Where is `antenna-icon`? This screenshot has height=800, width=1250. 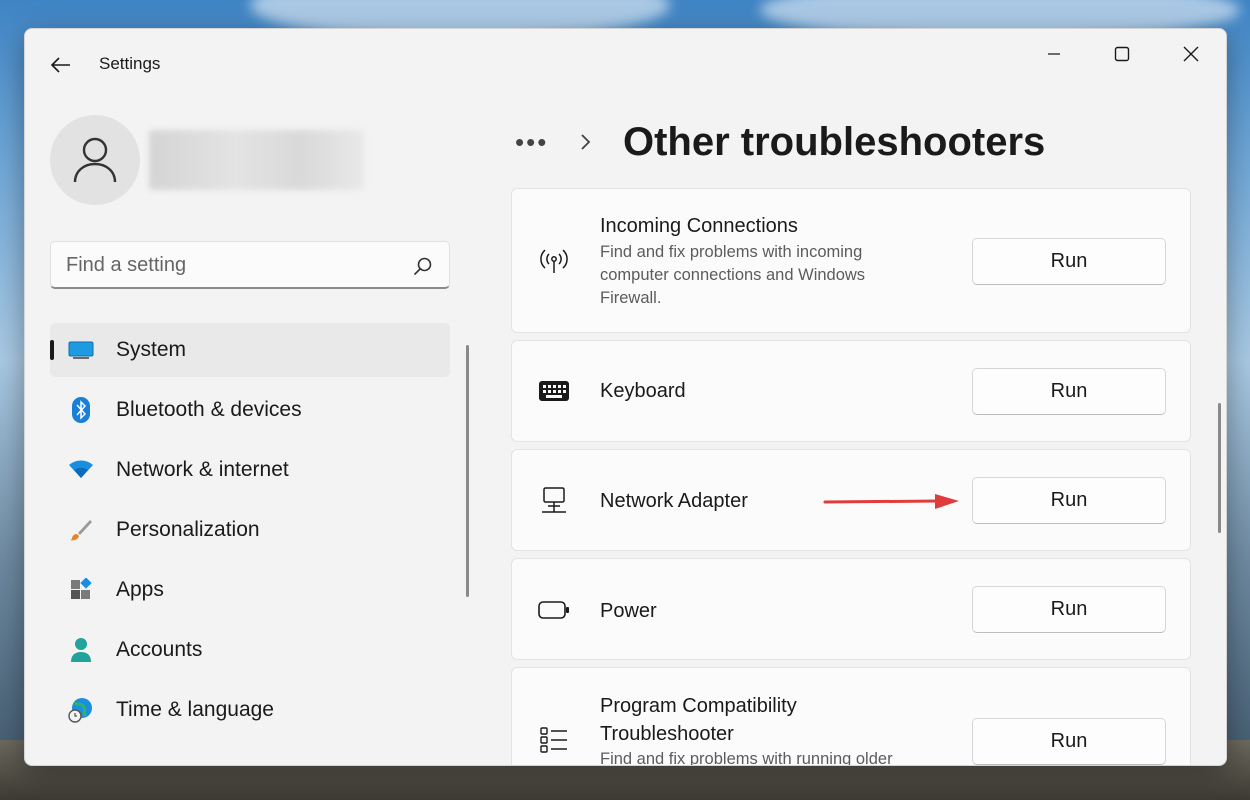
antenna-icon is located at coordinates (554, 261).